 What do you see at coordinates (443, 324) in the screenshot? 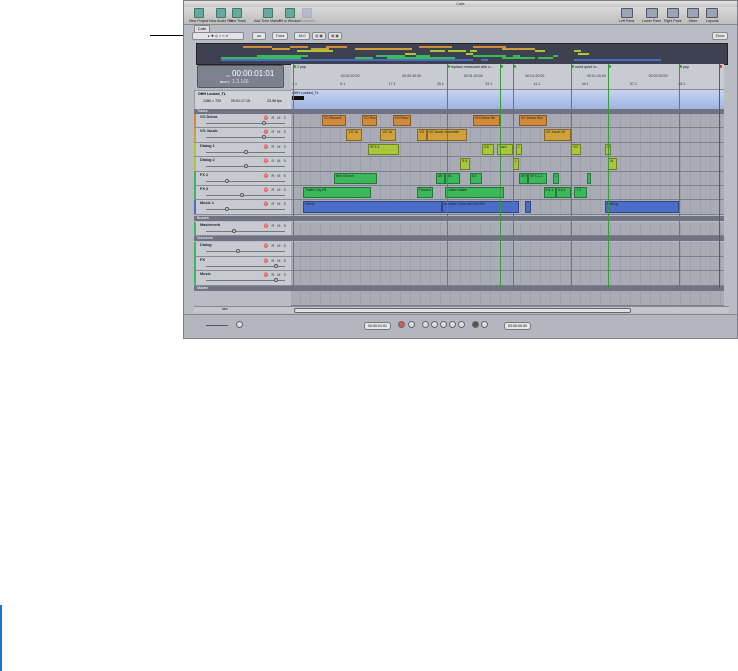
I see `play-selection-button` at bounding box center [443, 324].